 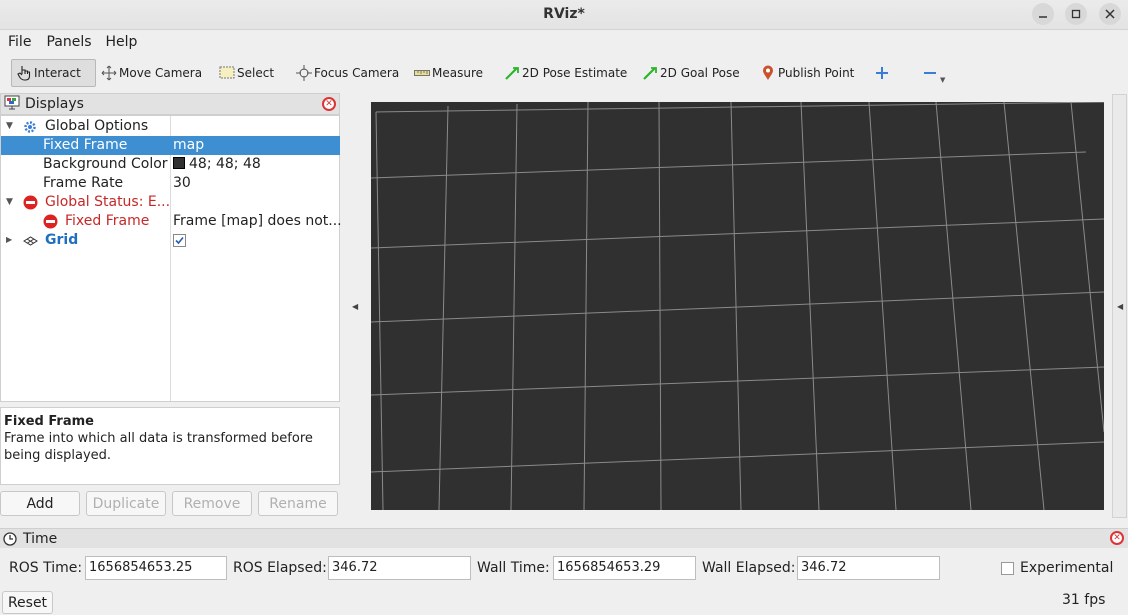 I want to click on minimize-icon, so click(x=1043, y=17).